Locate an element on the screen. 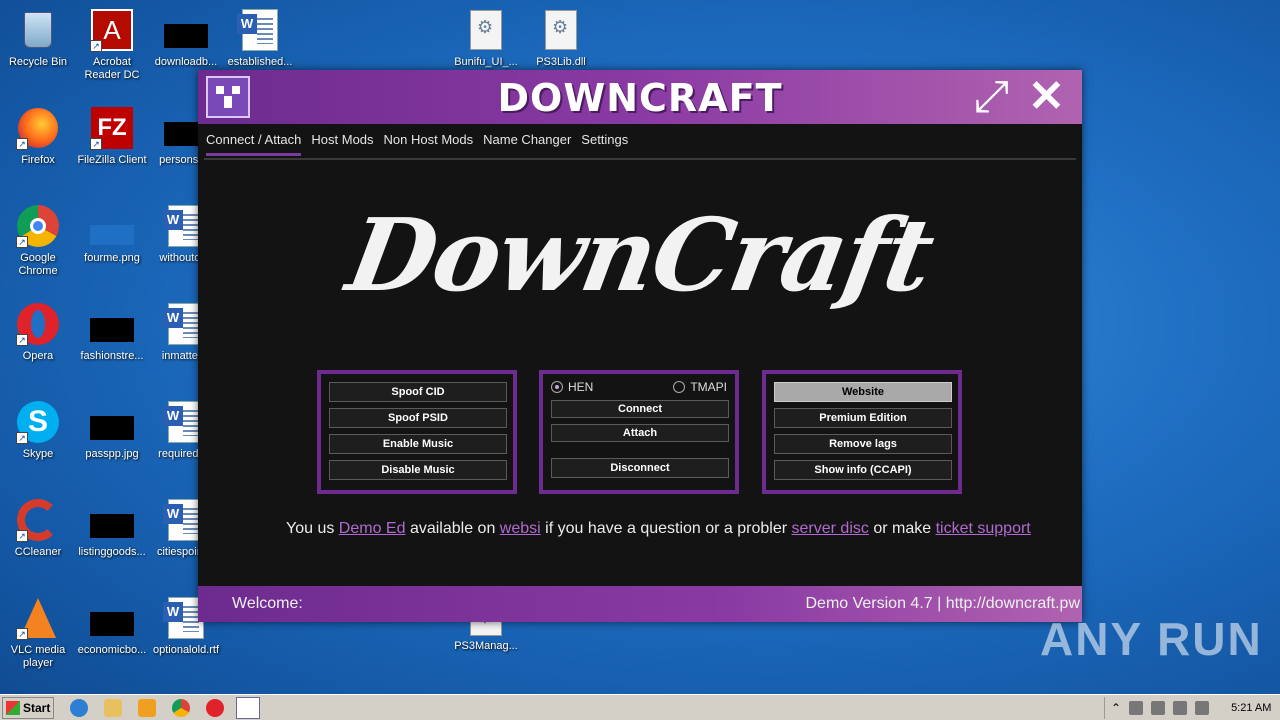  info-text: or make is located at coordinates (902, 528).